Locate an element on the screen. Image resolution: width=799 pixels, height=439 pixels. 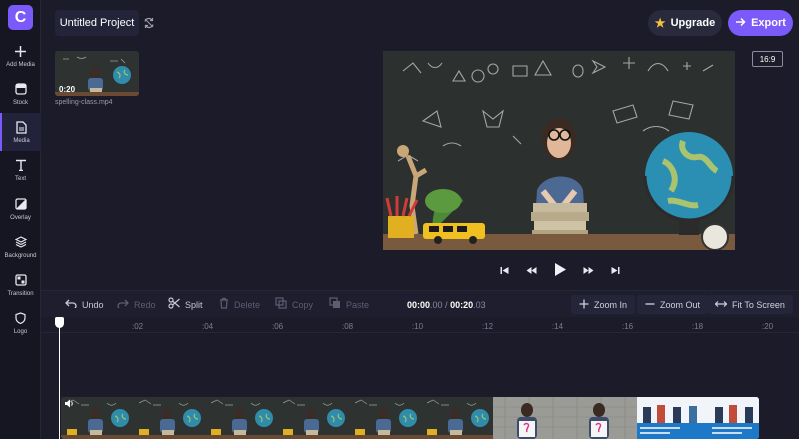
text-icon is located at coordinates (21, 165).